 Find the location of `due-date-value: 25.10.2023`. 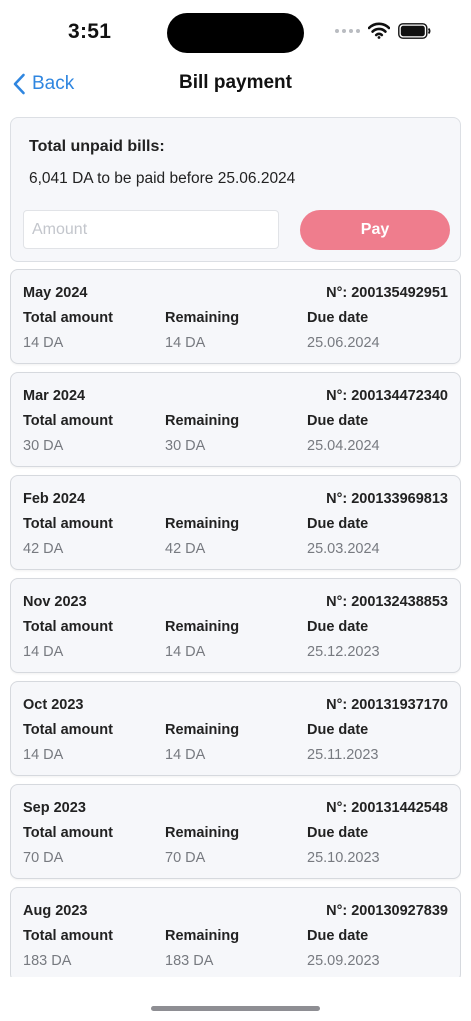

due-date-value: 25.10.2023 is located at coordinates (343, 858).